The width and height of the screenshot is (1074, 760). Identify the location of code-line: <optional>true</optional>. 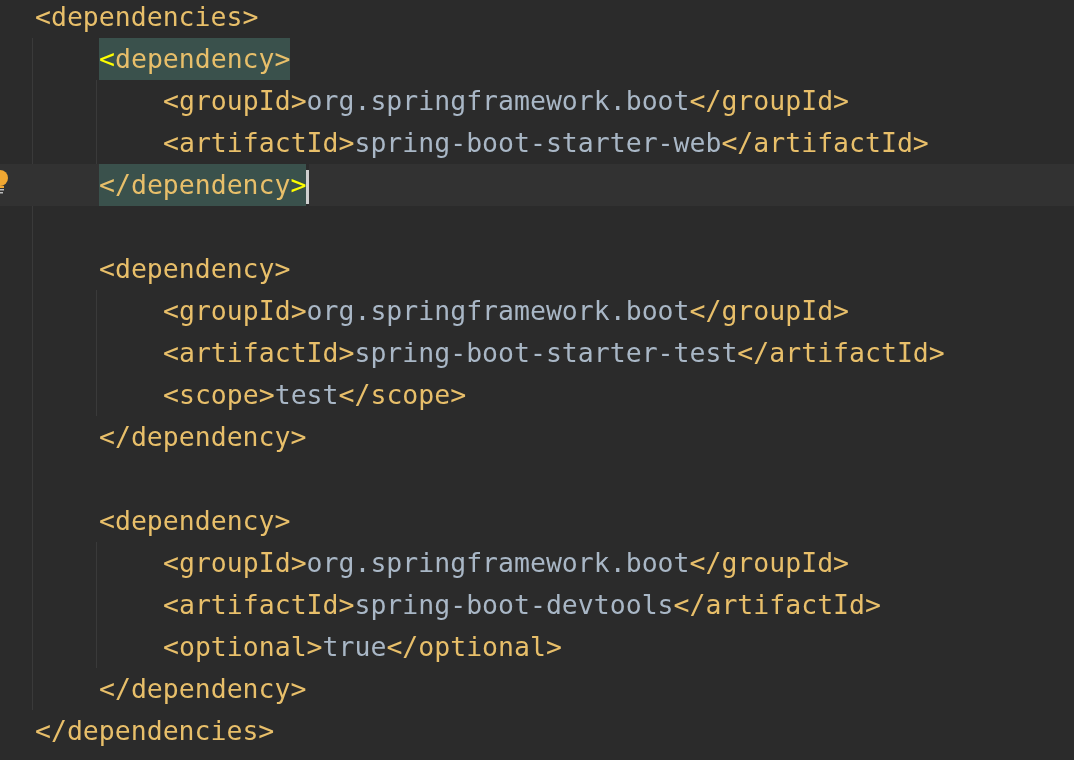
(362, 647).